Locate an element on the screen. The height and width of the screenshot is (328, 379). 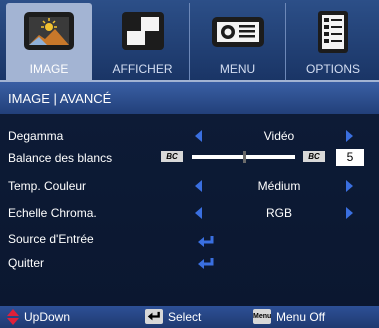
degamma-label: Degamma is located at coordinates (36, 136).